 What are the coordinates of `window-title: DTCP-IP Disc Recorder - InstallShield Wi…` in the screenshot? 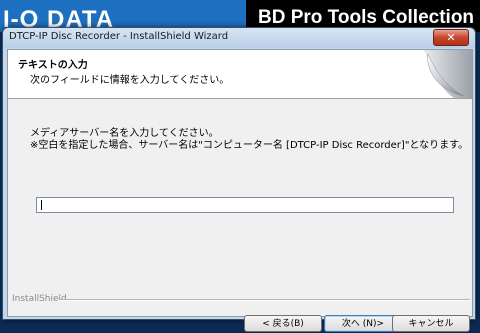 It's located at (119, 36).